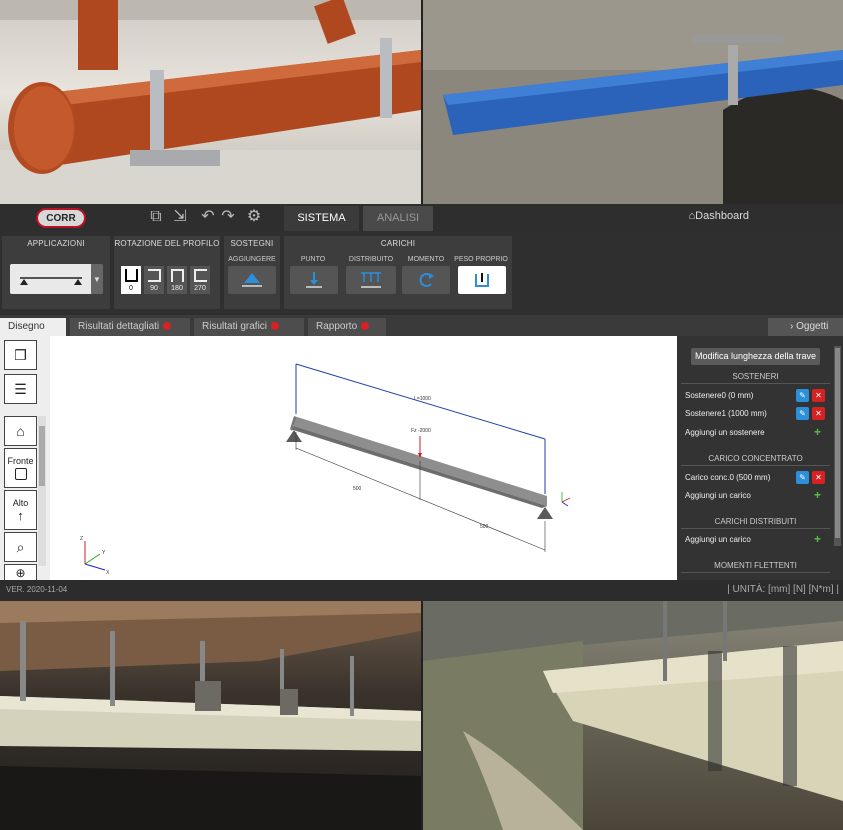 The image size is (843, 830). What do you see at coordinates (805, 327) in the screenshot?
I see `oggetti-toggle: › Oggetti` at bounding box center [805, 327].